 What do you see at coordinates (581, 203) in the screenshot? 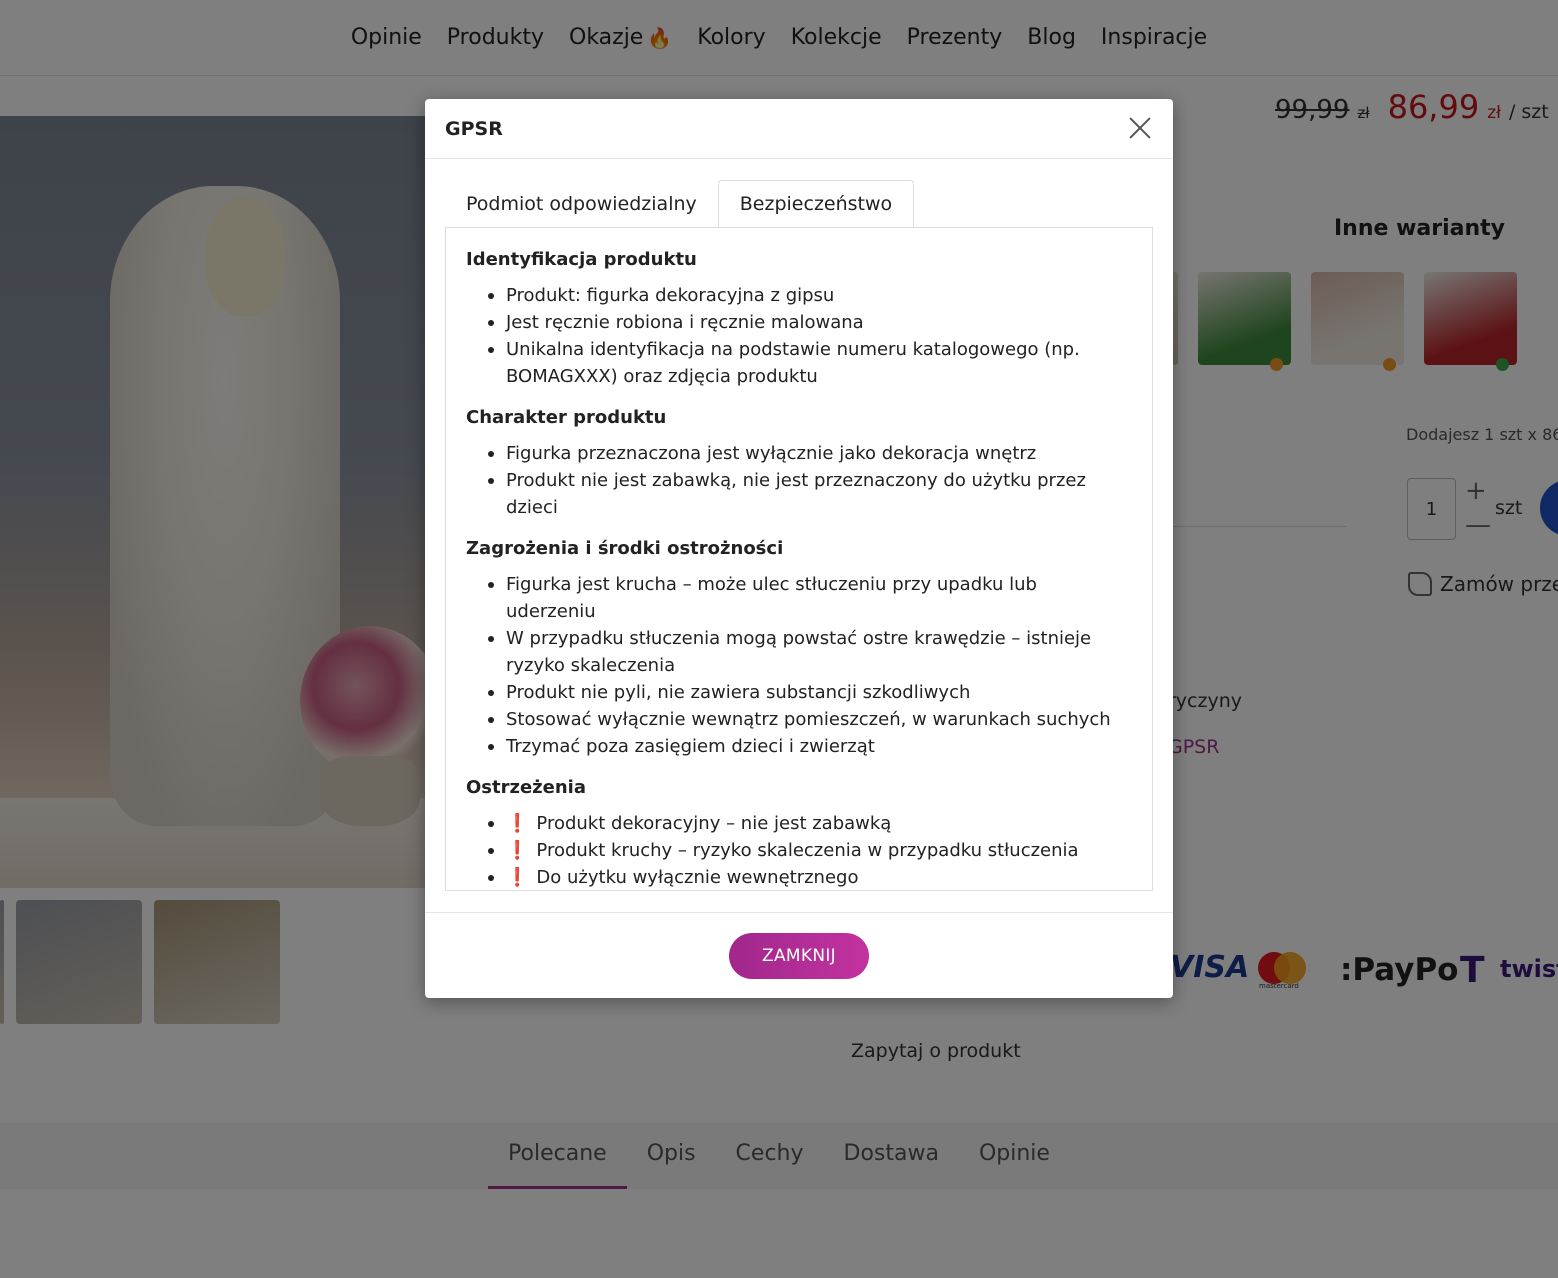
I see `tab-podmiot-odpowiedzialny: Podmiot odpowiedzialny` at bounding box center [581, 203].